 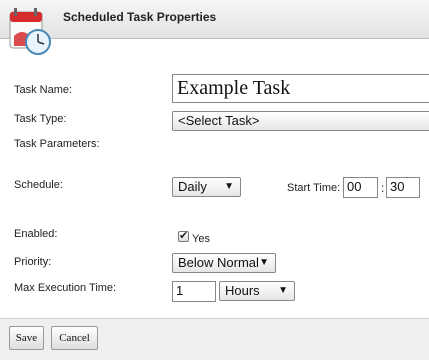 I want to click on calendar-clock-icon, so click(x=30, y=31).